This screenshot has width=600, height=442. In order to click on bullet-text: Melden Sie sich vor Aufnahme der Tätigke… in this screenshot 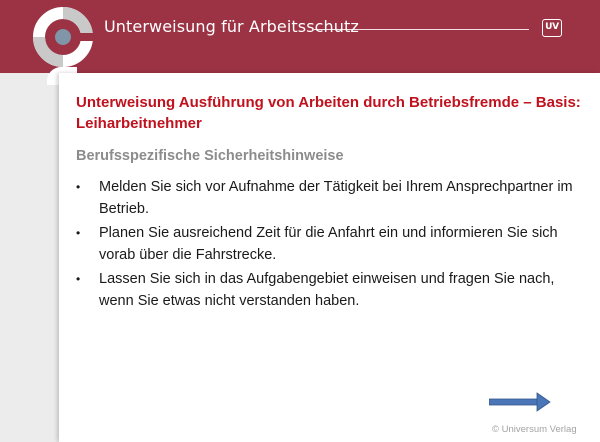, I will do `click(336, 198)`.